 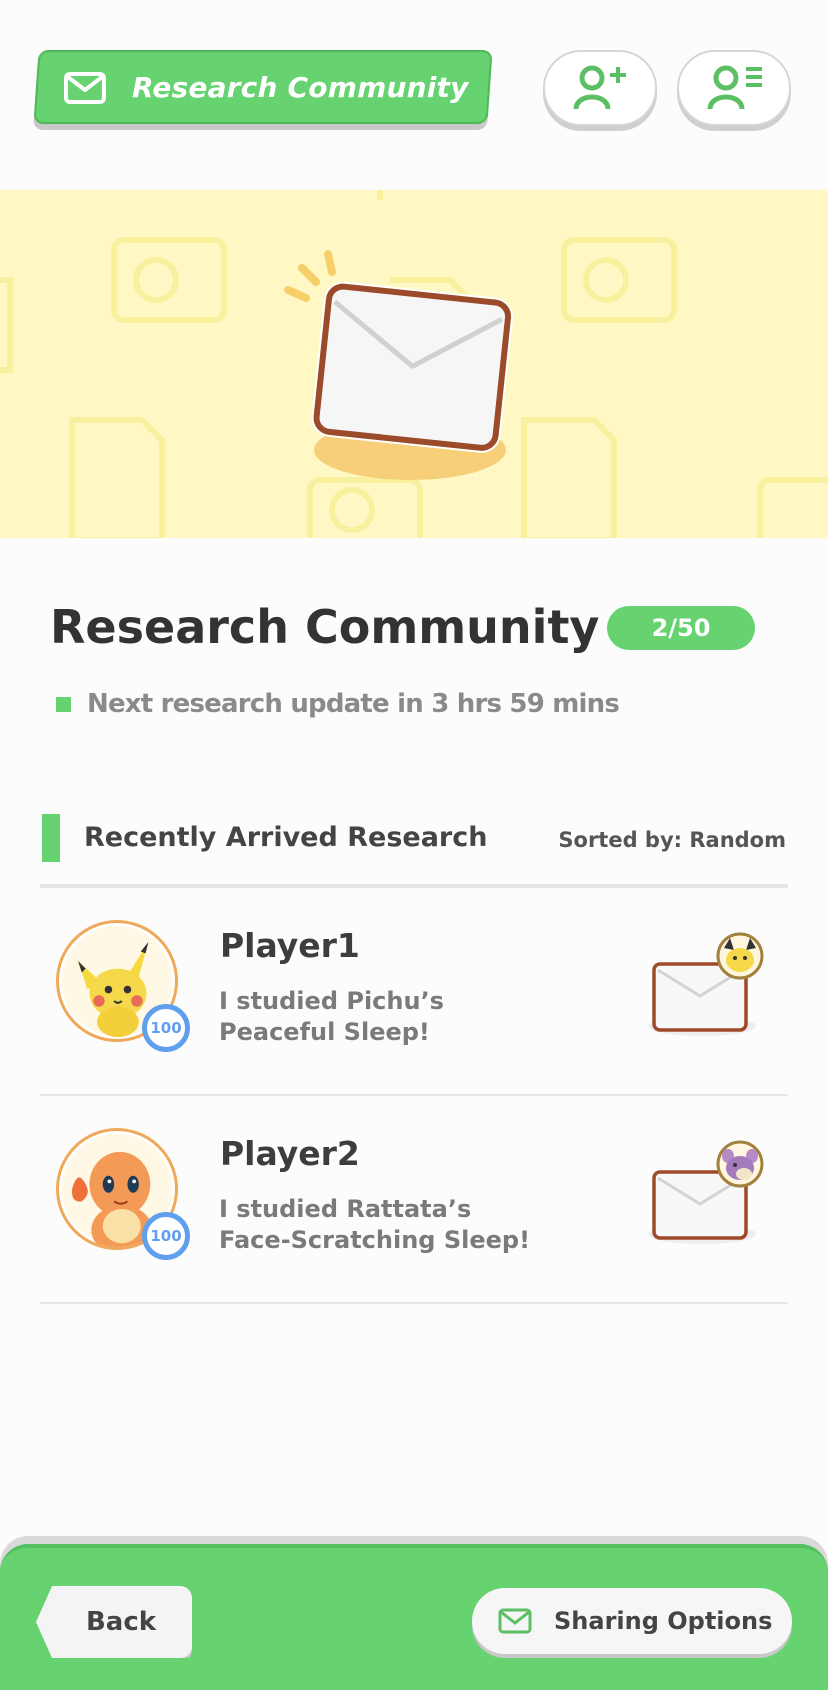 What do you see at coordinates (331, 1001) in the screenshot?
I see `research-message-line: I studied Pichu’s` at bounding box center [331, 1001].